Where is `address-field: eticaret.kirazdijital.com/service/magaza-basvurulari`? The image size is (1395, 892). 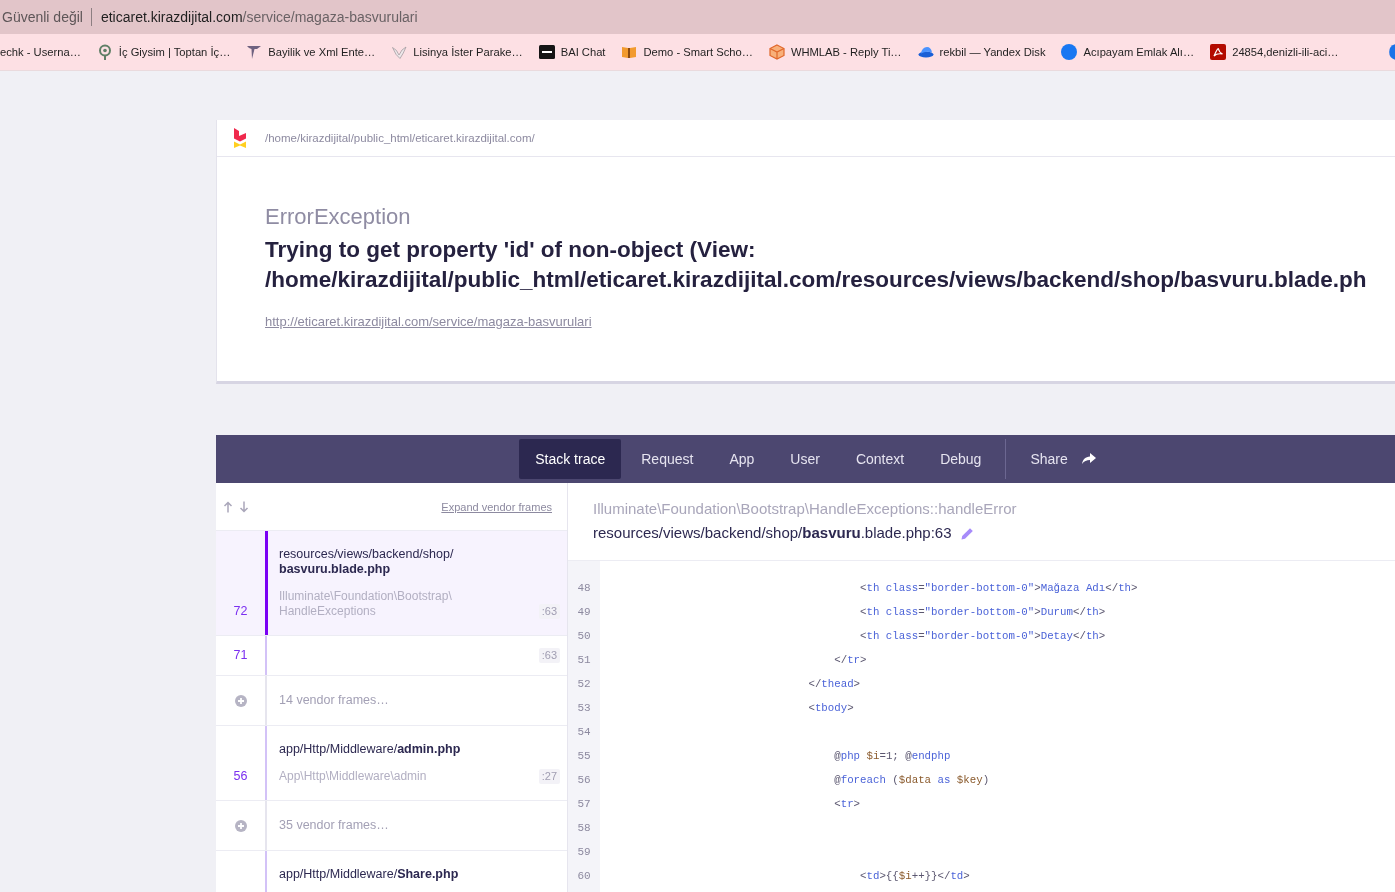
address-field: eticaret.kirazdijital.com/service/magaza-basvurulari is located at coordinates (259, 17).